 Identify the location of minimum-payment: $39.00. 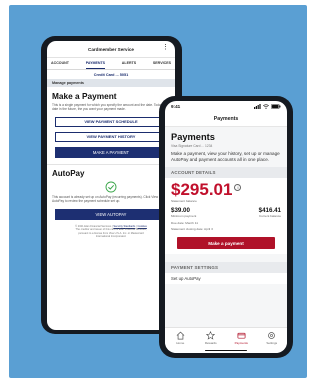
(180, 211).